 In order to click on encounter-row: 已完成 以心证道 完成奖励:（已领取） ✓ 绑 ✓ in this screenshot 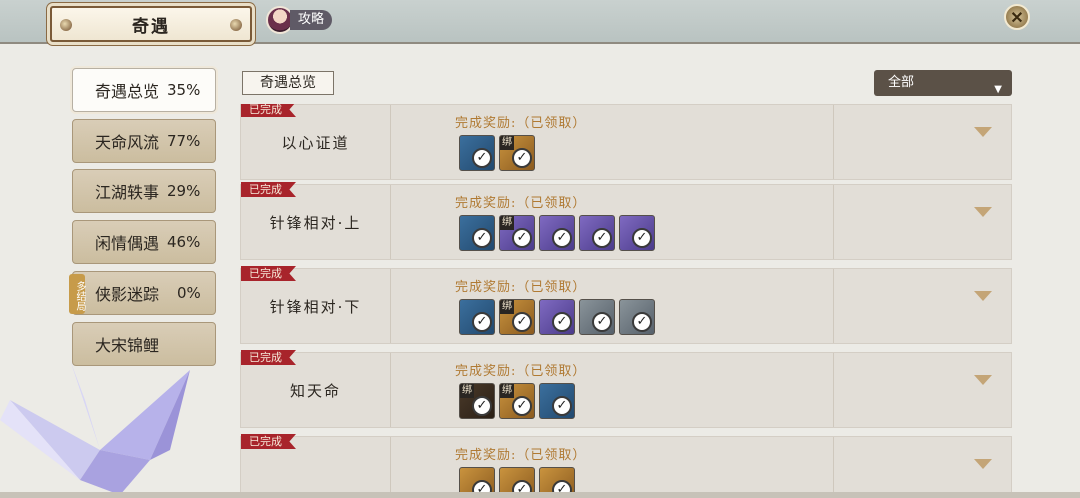, I will do `click(626, 142)`.